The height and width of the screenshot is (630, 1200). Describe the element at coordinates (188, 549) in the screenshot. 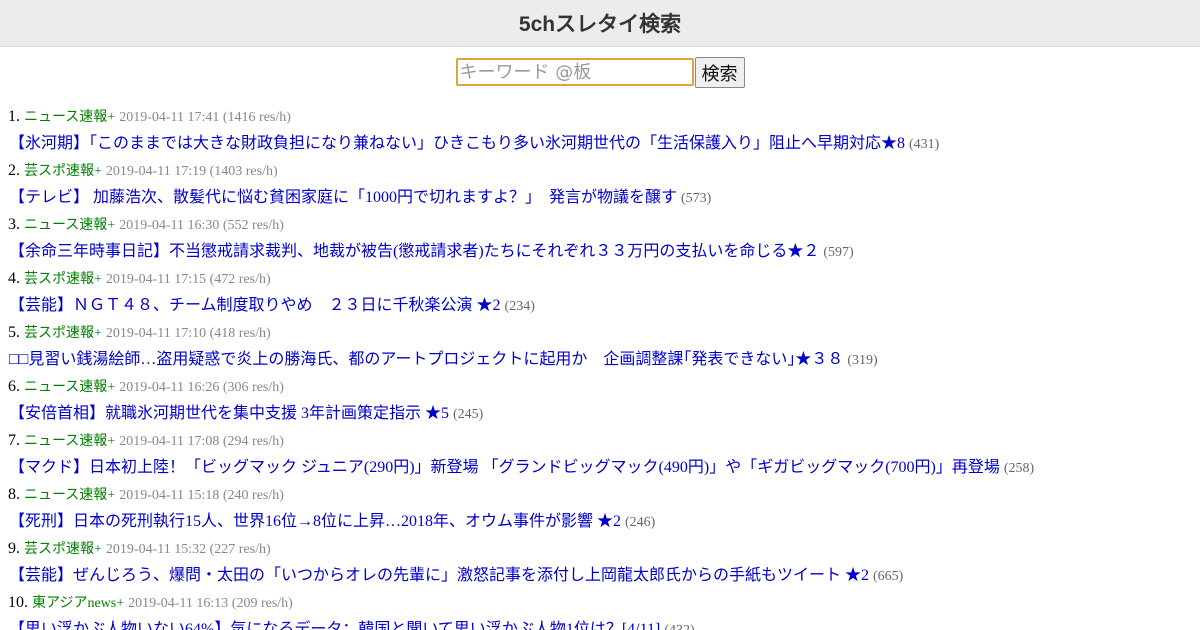

I see `result-timestamp: 2019-04-11 15:32 (227 res/h)` at that location.